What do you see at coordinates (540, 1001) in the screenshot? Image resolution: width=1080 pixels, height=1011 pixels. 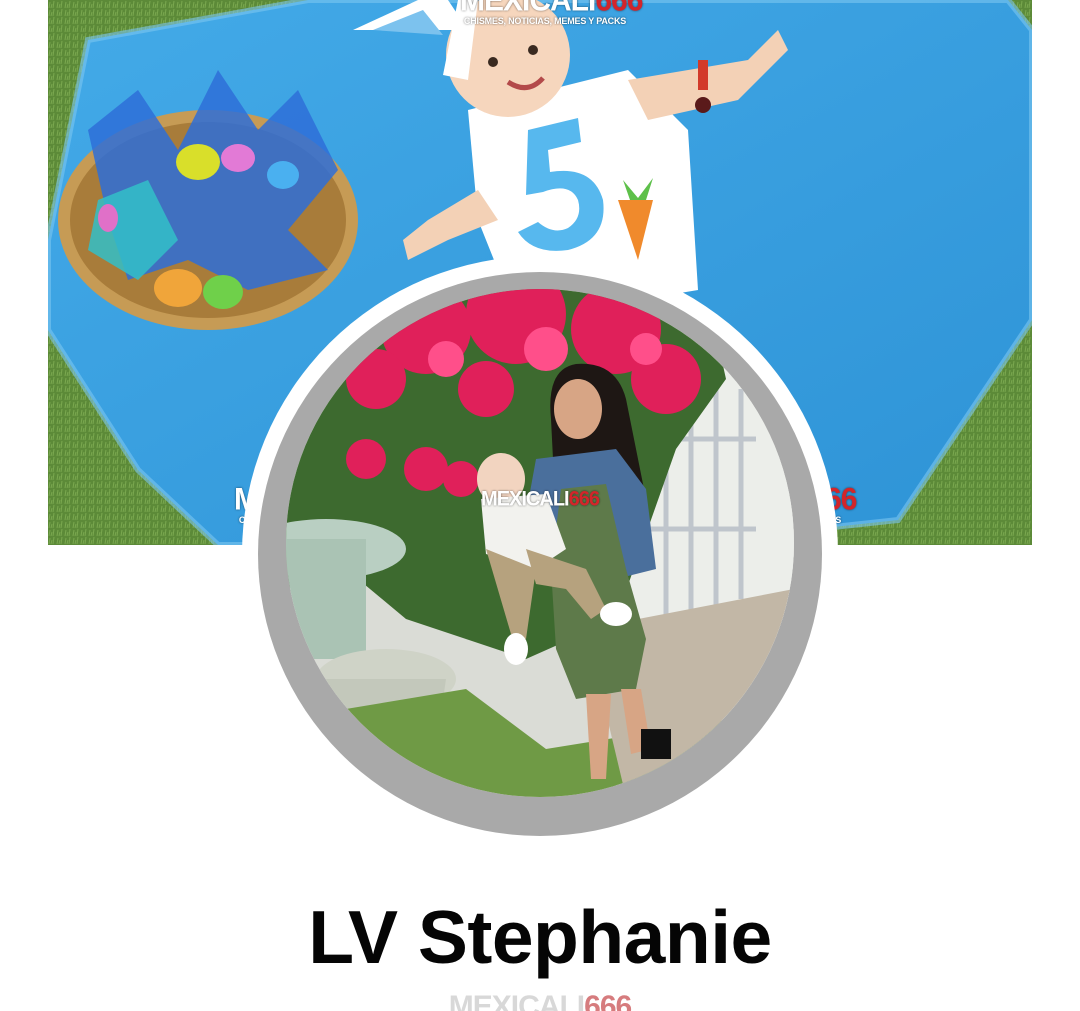 I see `watermark-logo-bottom: MEXICALI666` at bounding box center [540, 1001].